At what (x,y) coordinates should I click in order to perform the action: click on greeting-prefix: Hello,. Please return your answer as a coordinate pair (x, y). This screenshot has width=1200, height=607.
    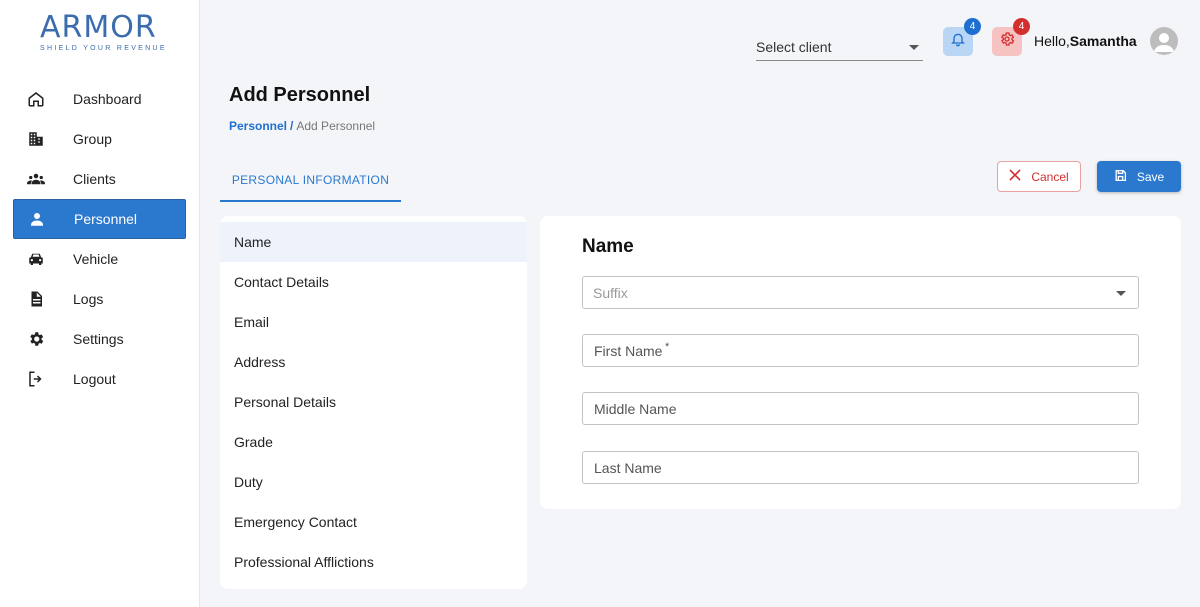
    Looking at the image, I should click on (1052, 41).